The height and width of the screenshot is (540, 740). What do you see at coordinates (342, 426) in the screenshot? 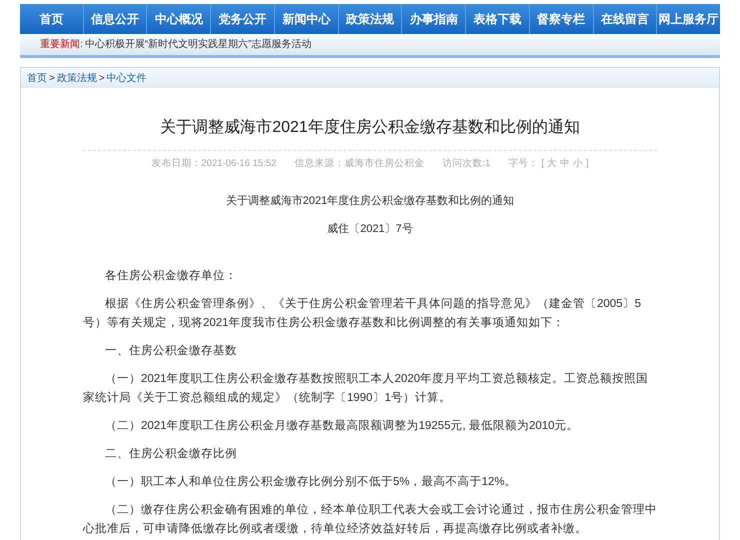
I see `paragraph: （二）2021年度职工住房公积金月缴存基数最高限额调整为19255元, 最低限额为2010元。` at bounding box center [342, 426].